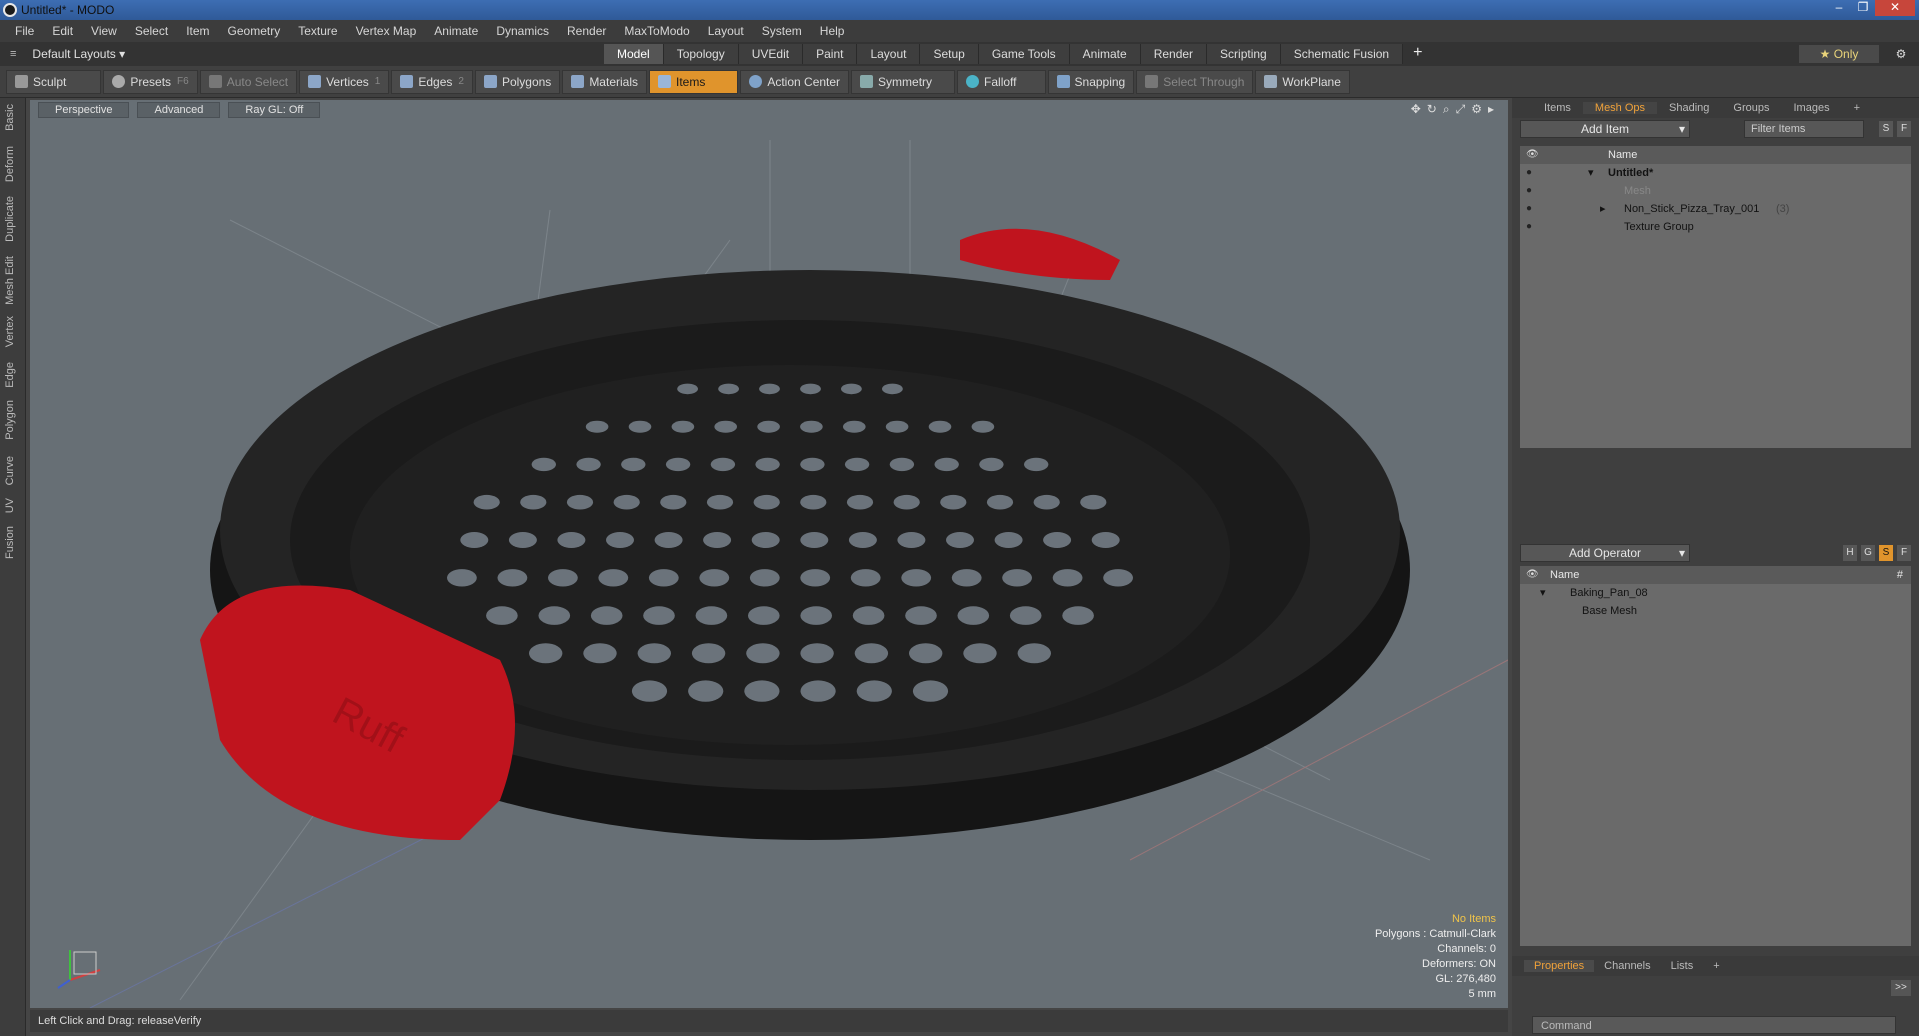 Image resolution: width=1919 pixels, height=1036 pixels. I want to click on filter-items-input: Filter Items, so click(1804, 129).